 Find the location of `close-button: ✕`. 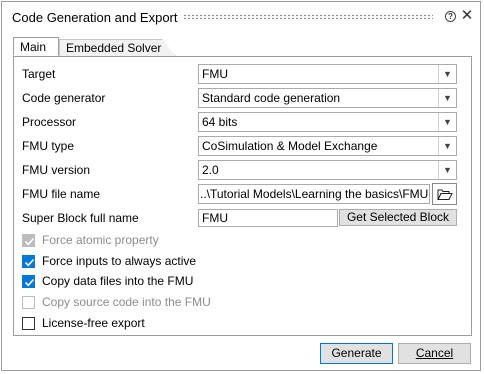

close-button: ✕ is located at coordinates (467, 16).